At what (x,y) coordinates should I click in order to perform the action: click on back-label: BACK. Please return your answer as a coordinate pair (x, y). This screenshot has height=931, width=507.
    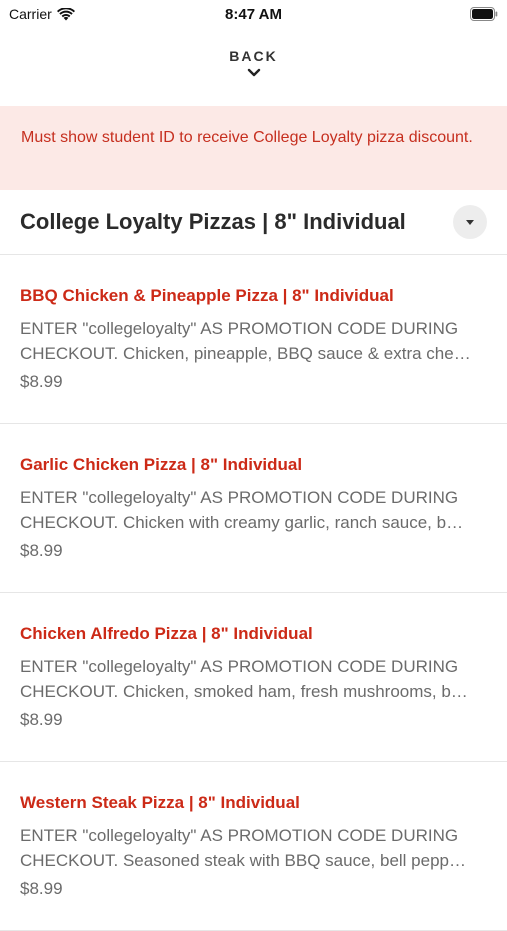
    Looking at the image, I should click on (253, 56).